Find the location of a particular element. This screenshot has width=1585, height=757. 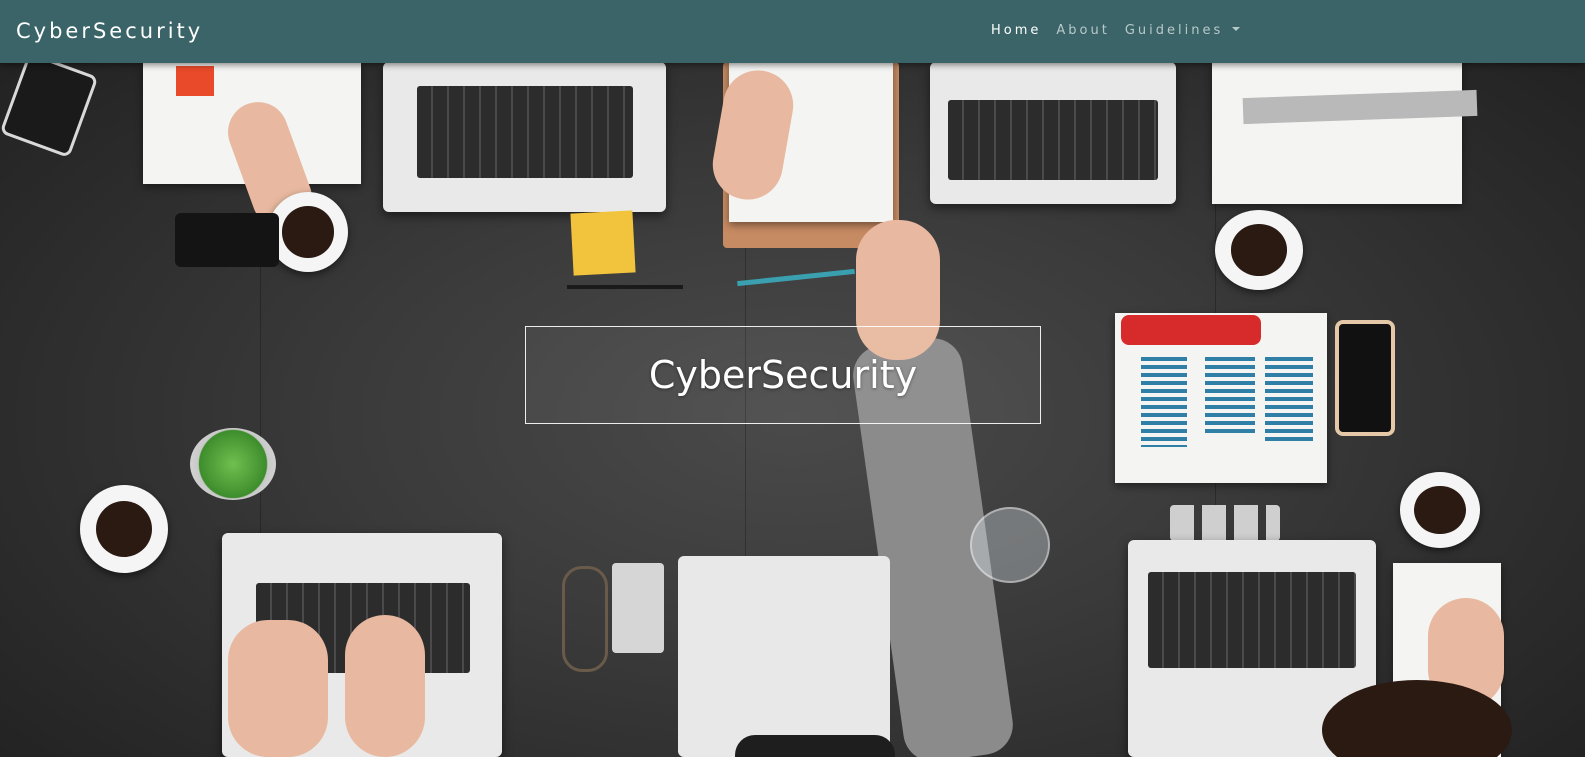

nav-link-home: Home is located at coordinates (1016, 30).